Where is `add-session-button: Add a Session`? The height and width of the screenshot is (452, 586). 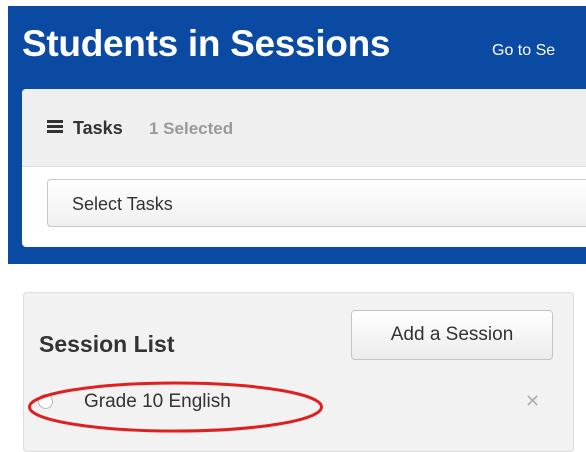 add-session-button: Add a Session is located at coordinates (452, 335).